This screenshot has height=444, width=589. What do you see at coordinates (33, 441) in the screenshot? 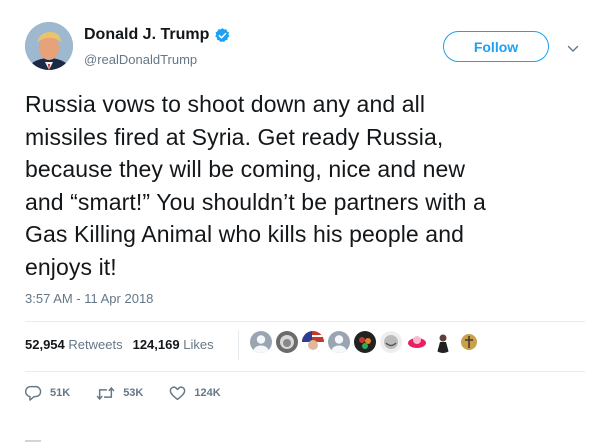
I see `next-item-edge` at bounding box center [33, 441].